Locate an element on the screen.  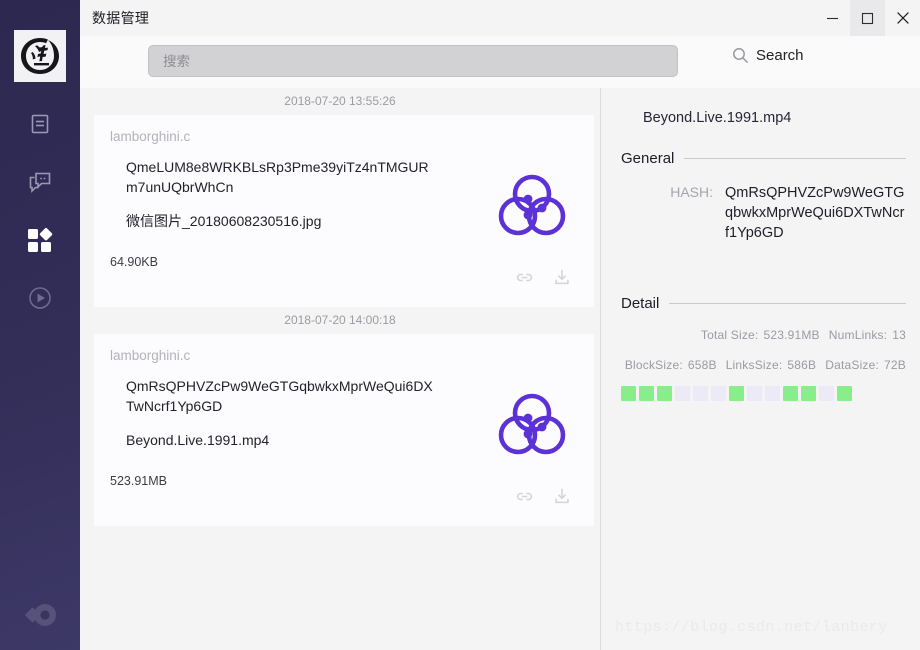
hash-key: HASH: is located at coordinates (691, 192).